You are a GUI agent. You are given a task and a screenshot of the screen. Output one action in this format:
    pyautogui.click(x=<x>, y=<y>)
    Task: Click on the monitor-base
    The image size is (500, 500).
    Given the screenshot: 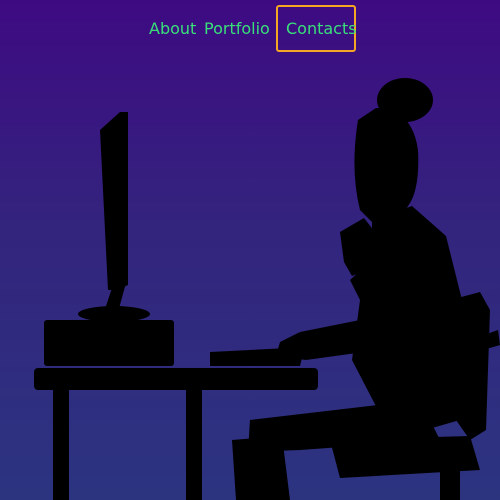 What is the action you would take?
    pyautogui.click(x=114, y=314)
    